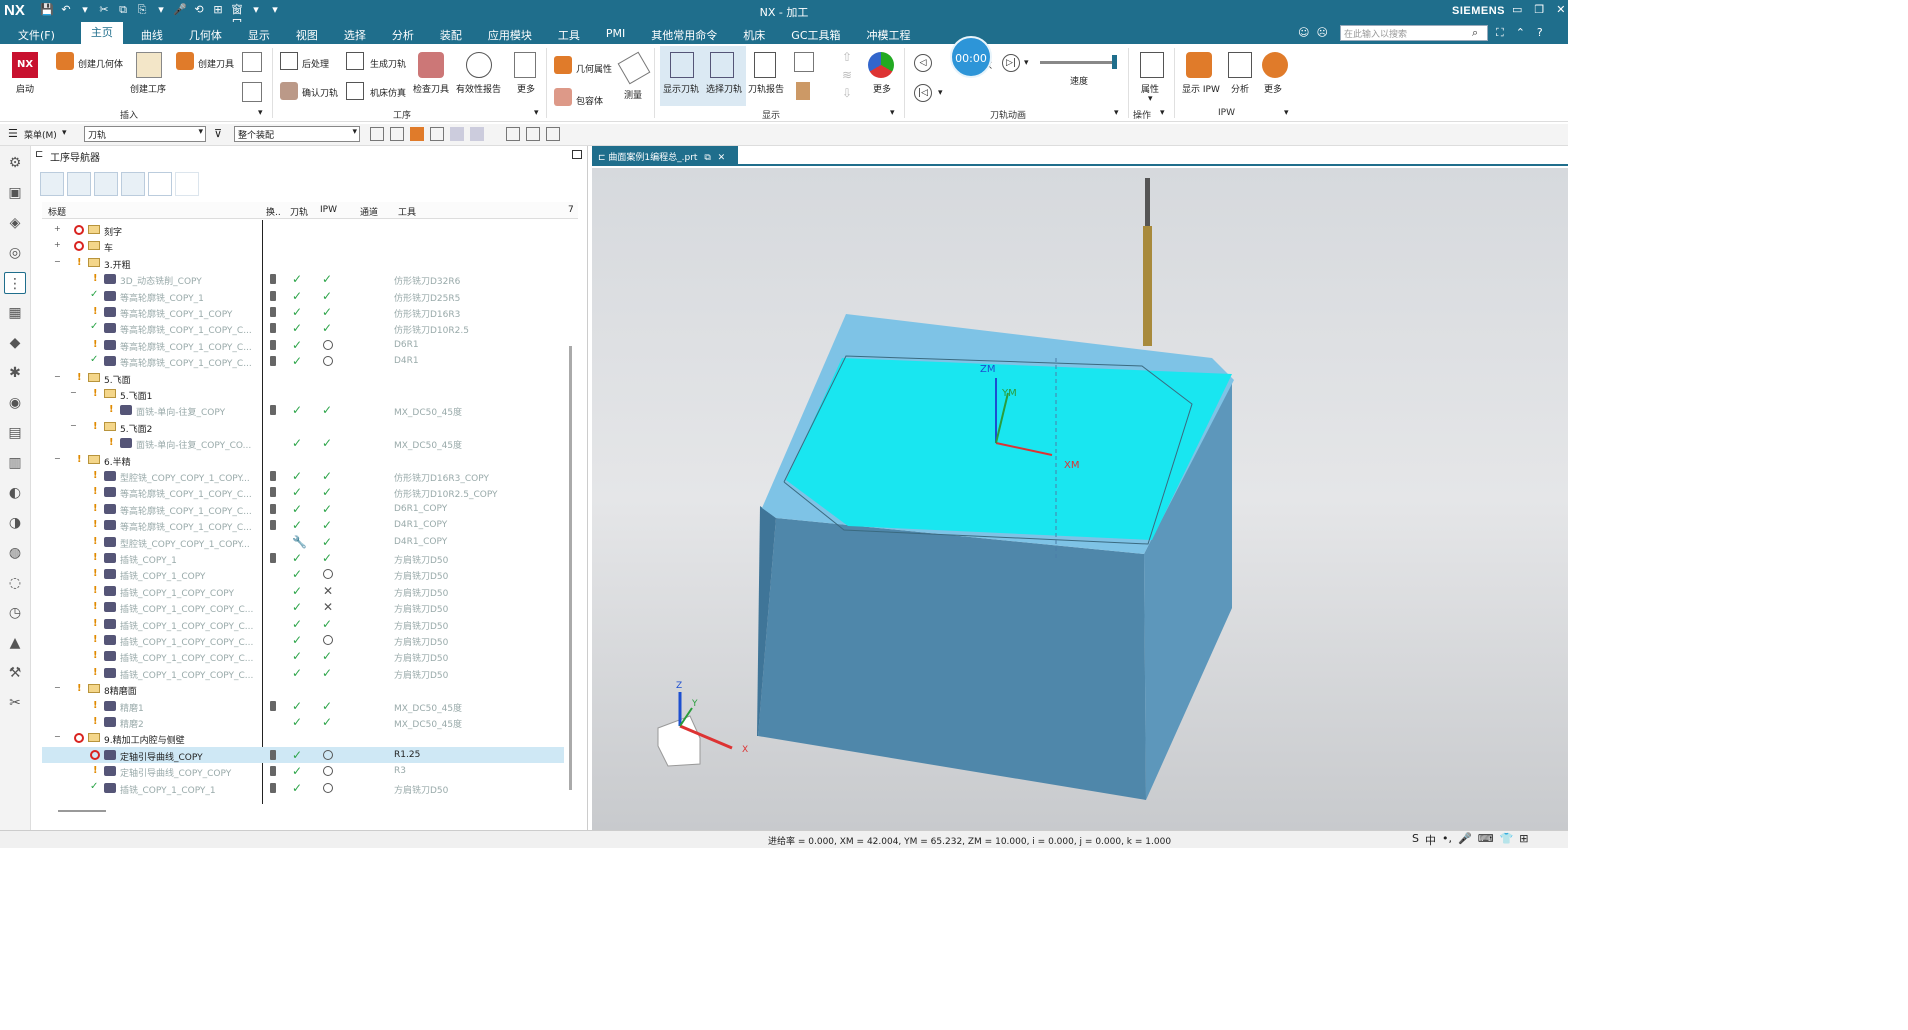 This screenshot has width=1908, height=1030. I want to click on tree-row: ! 定轴引导曲线_COPY_COPY ✓ R3, so click(303, 771).